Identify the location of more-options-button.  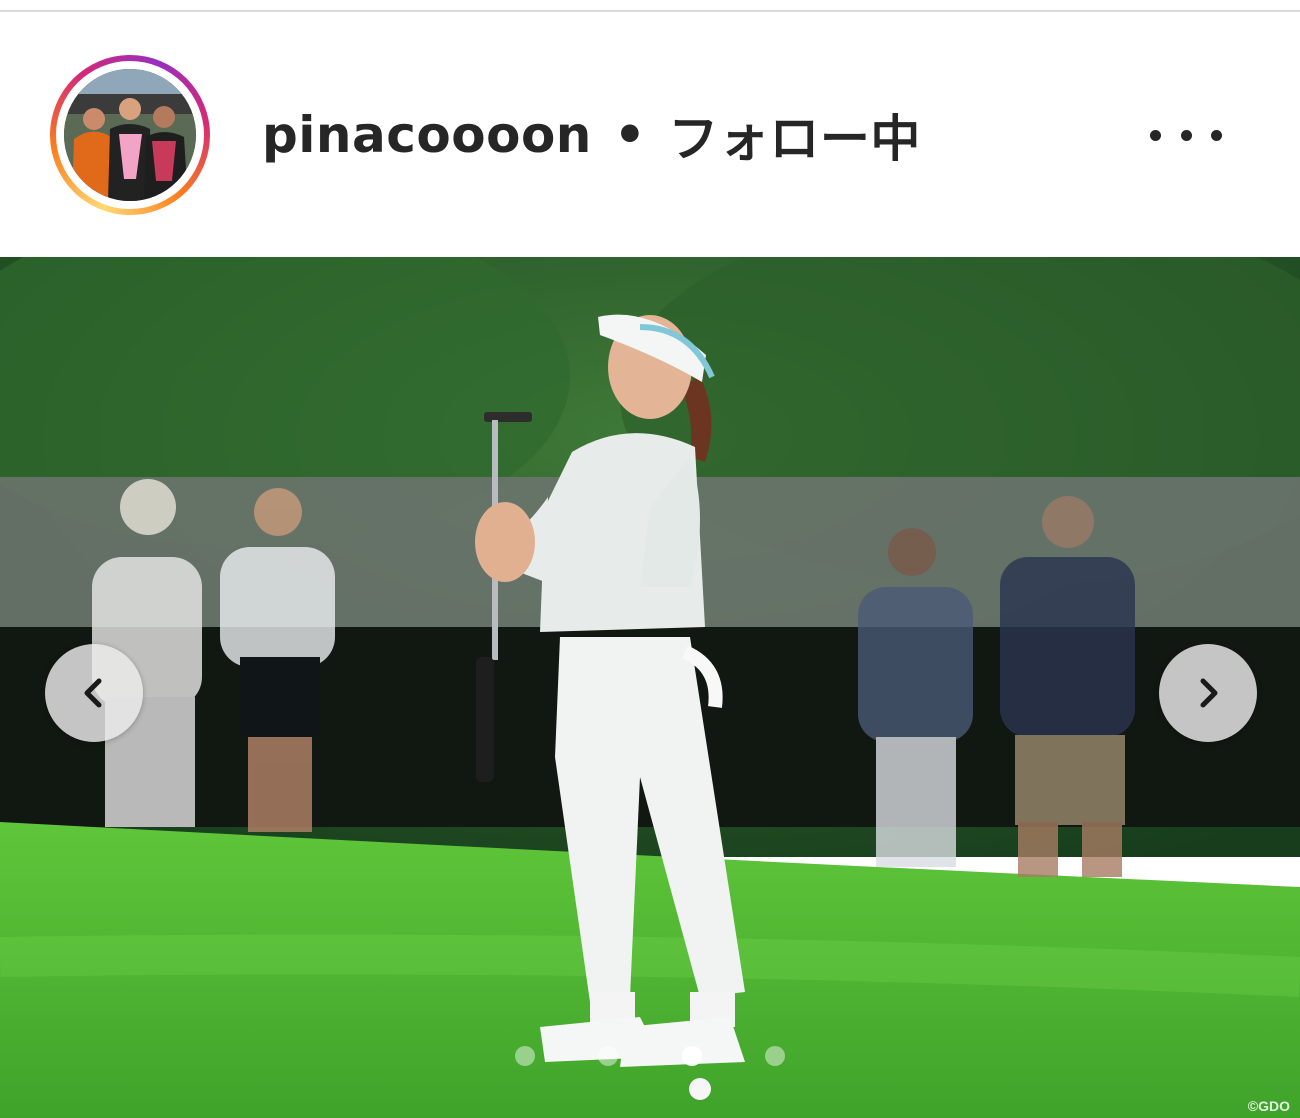
(1186, 135).